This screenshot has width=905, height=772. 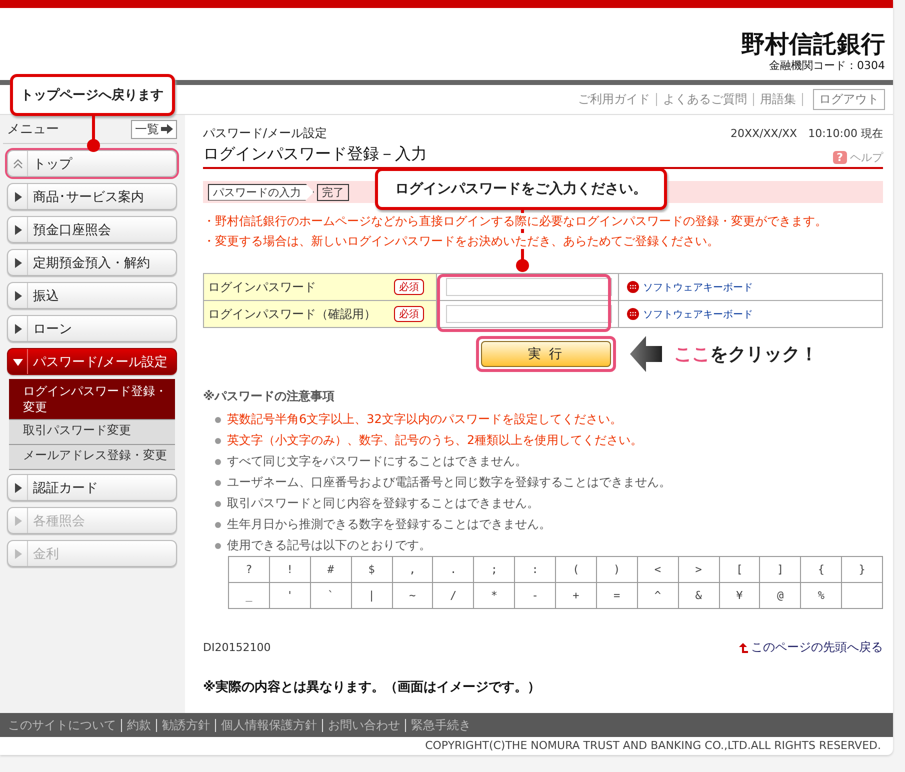 I want to click on page-code: DI20152100, so click(x=237, y=647).